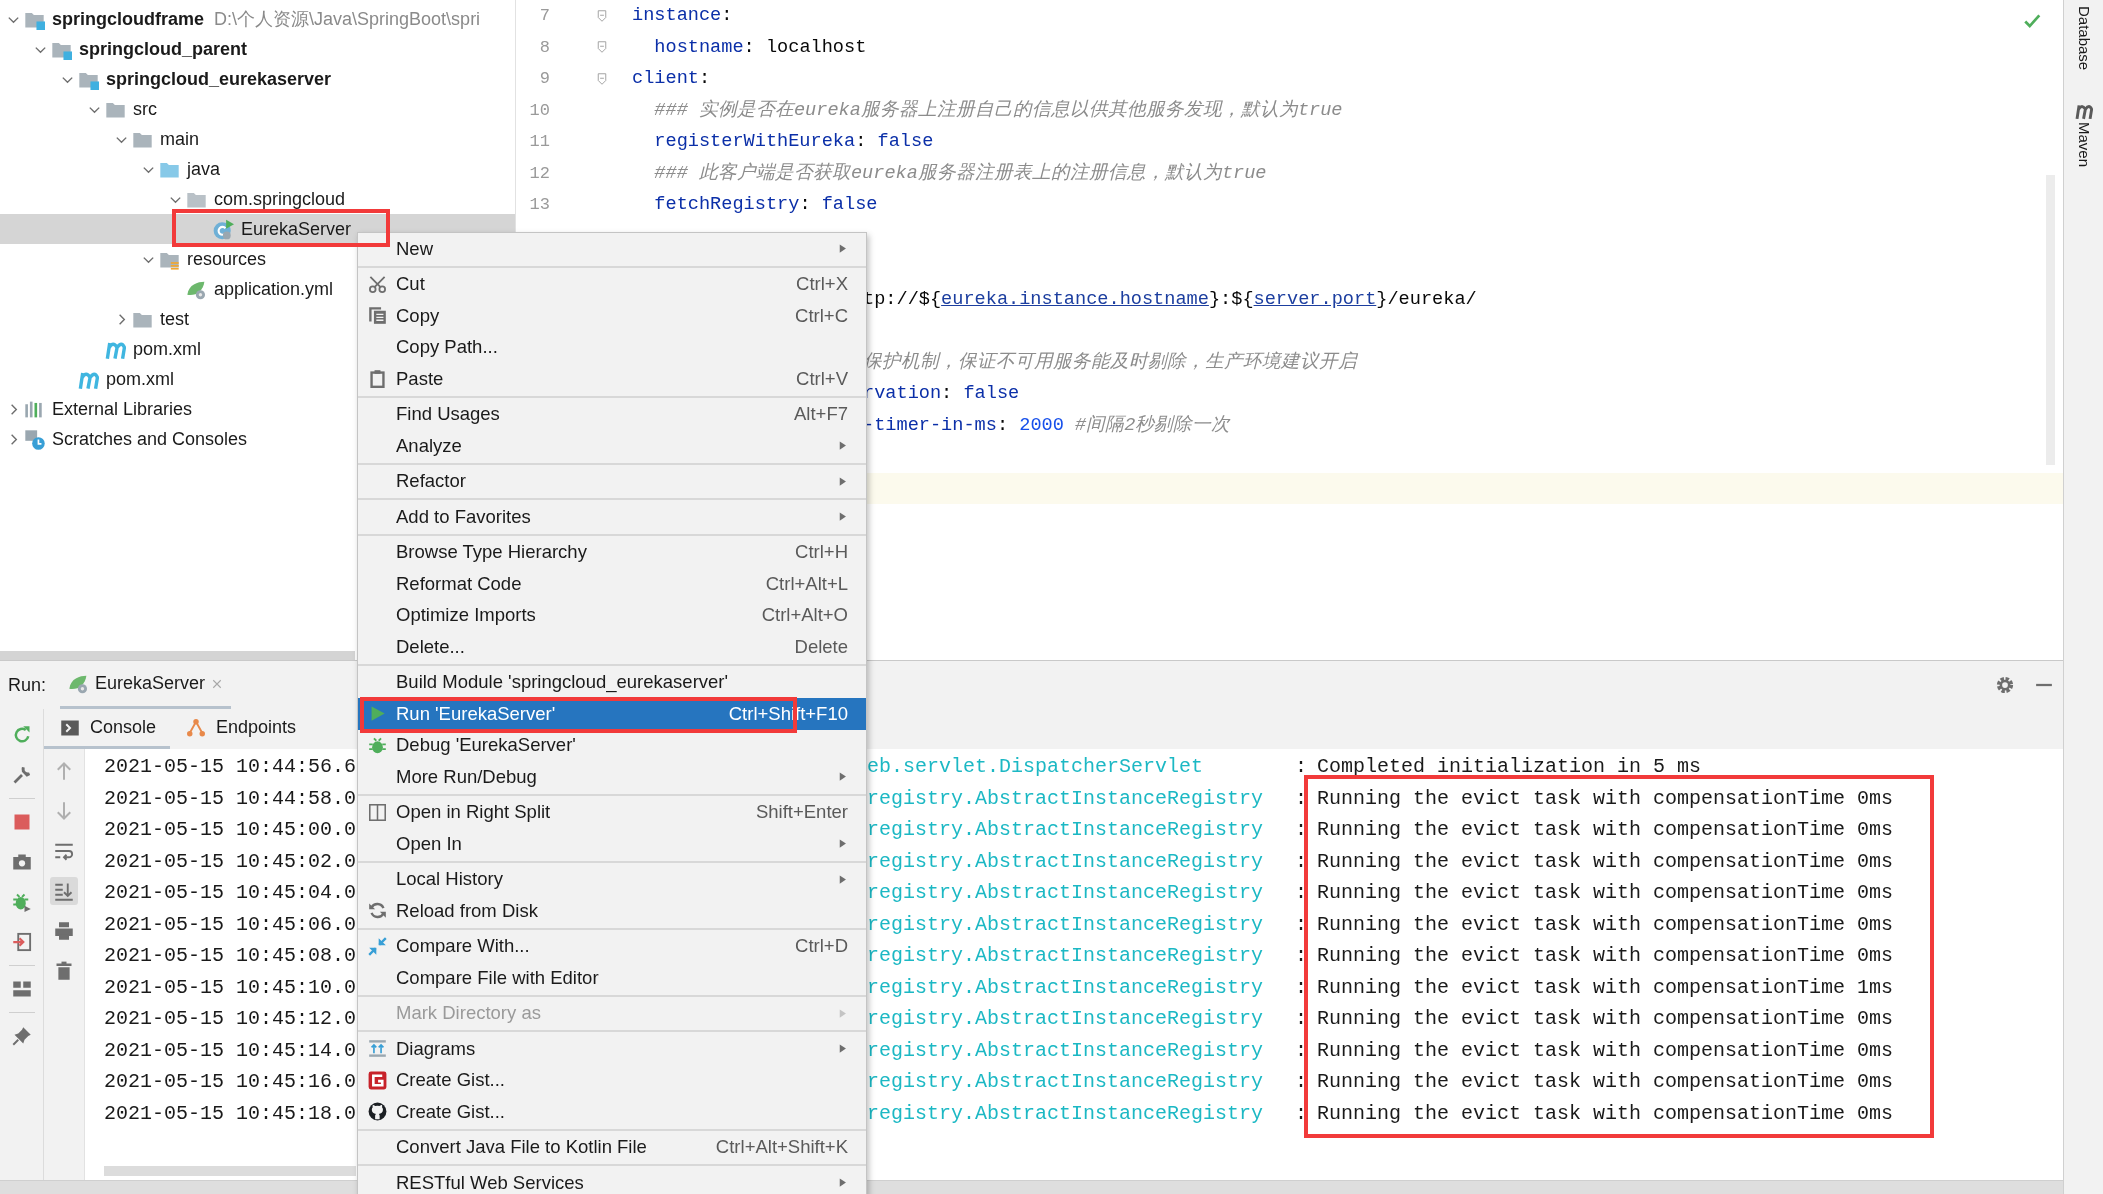 This screenshot has width=2103, height=1194. I want to click on tree-row: springcloud_eurekaserver, so click(257, 79).